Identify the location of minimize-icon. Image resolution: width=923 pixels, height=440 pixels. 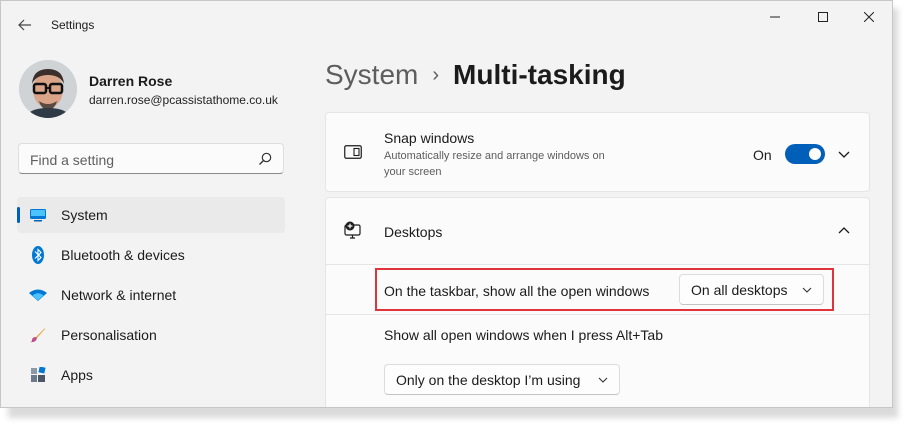
(775, 17).